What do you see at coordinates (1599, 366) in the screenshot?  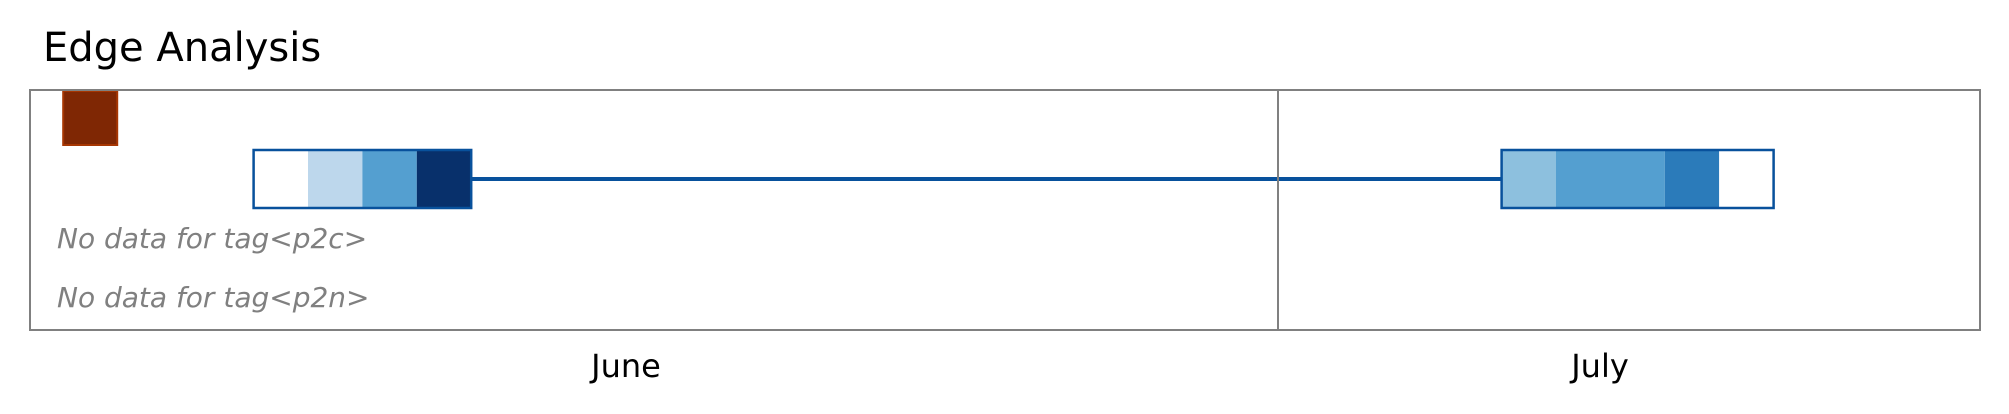 I see `x-tick-july: July` at bounding box center [1599, 366].